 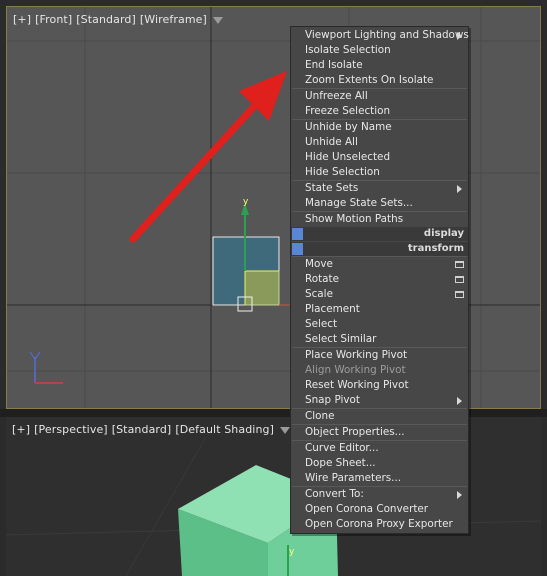 What do you see at coordinates (379, 65) in the screenshot?
I see `menu-item-end-isolate: End Isolate` at bounding box center [379, 65].